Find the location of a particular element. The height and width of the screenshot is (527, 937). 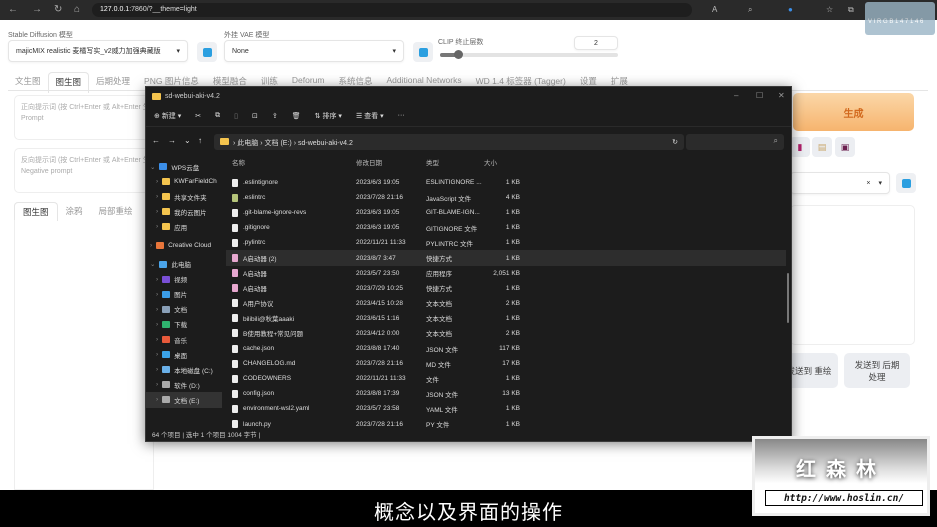

nav-item: › 应用 is located at coordinates (184, 226).